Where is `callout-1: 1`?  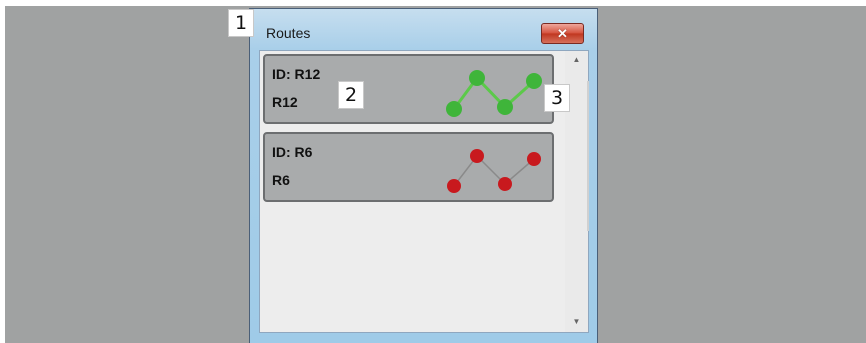 callout-1: 1 is located at coordinates (241, 23).